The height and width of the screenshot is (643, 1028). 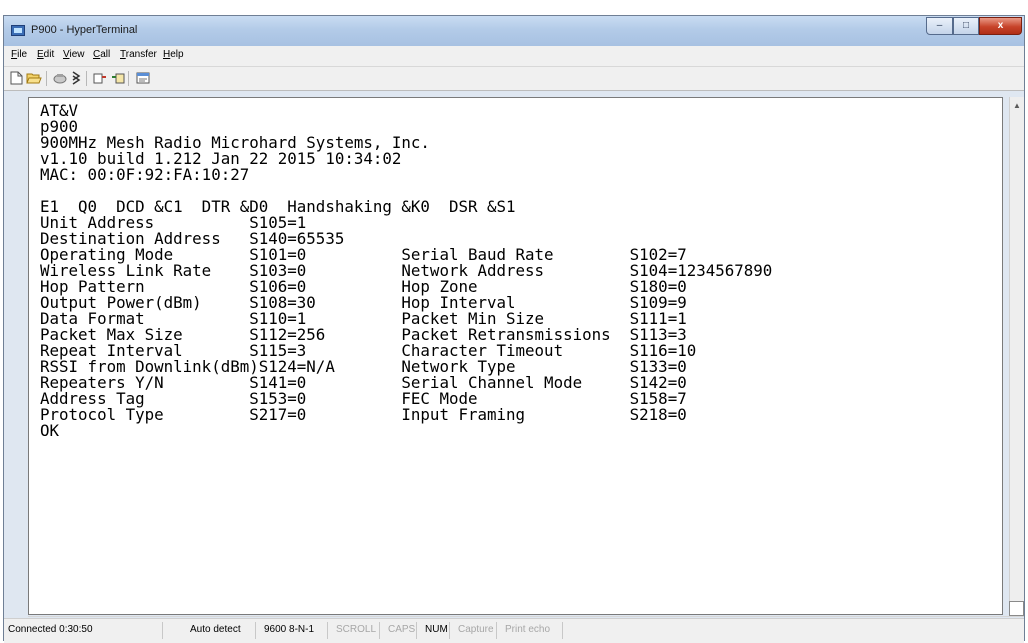 I want to click on terminal-line: AT&V, so click(x=59, y=110).